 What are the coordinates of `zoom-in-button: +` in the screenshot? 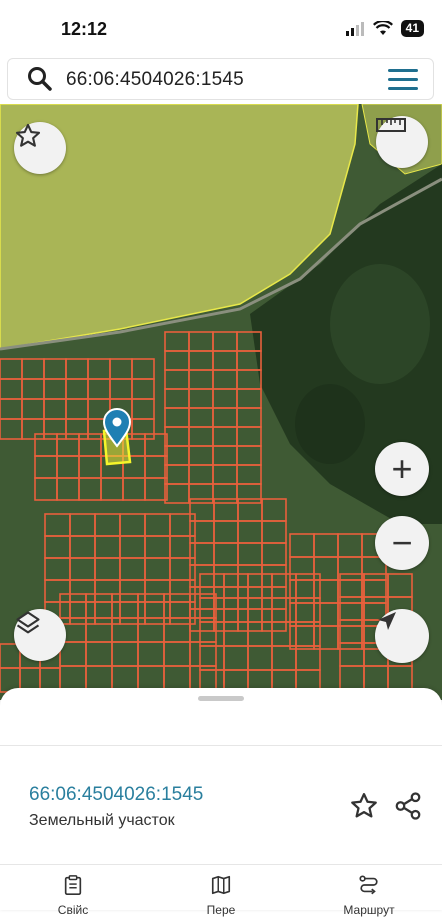 It's located at (402, 469).